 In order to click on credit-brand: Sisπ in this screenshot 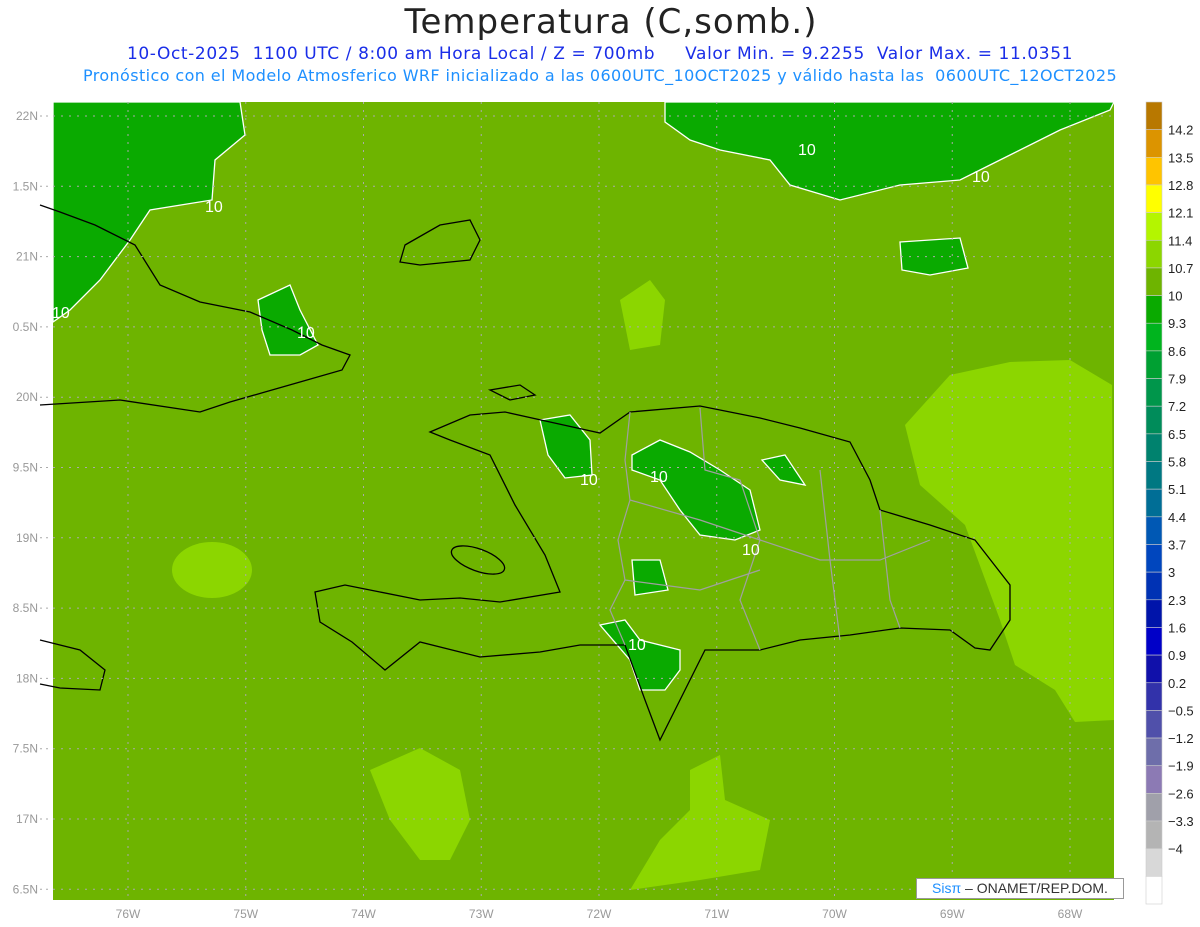, I will do `click(947, 888)`.